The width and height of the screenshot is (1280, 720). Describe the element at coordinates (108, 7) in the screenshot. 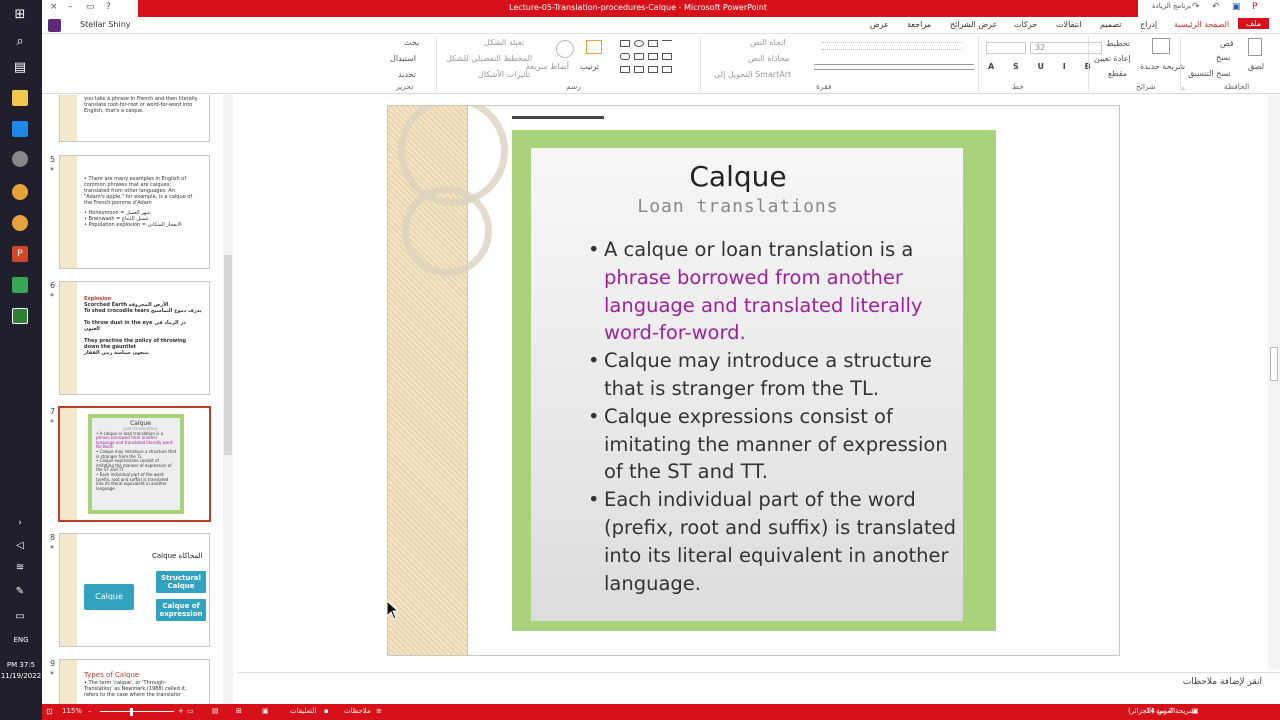

I see `help-icon: ?` at that location.